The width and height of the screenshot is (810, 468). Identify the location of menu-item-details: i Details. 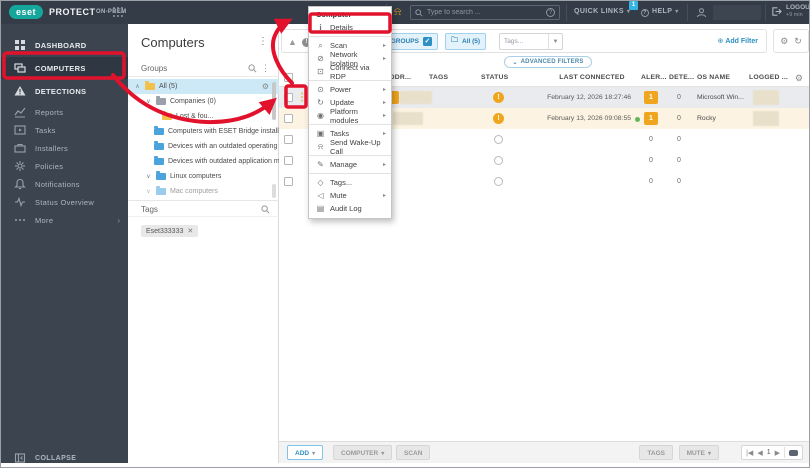
(350, 27).